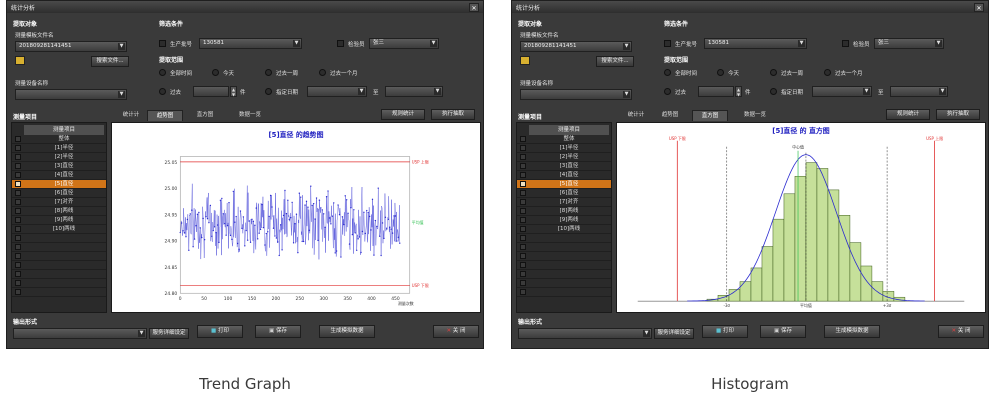  Describe the element at coordinates (755, 43) in the screenshot. I see `production-no-combo: 130581 ▼` at that location.